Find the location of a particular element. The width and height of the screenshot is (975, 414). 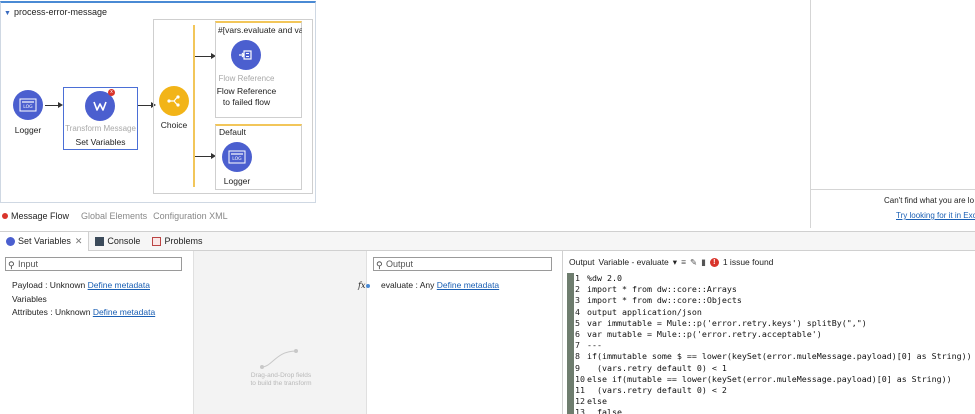

pencil-icon: ✎ is located at coordinates (693, 262).